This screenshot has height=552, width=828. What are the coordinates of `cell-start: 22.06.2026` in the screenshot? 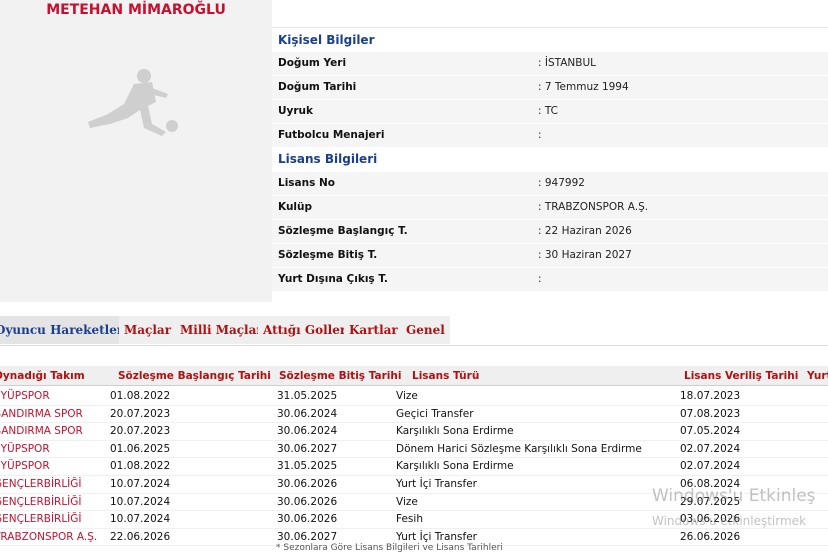 It's located at (140, 536).